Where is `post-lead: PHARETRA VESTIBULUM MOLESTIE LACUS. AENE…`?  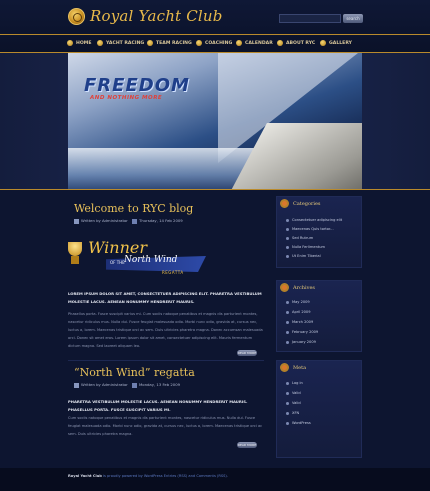 post-lead: PHARETRA VESTIBULUM MOLESTIE LACUS. AENE… is located at coordinates (158, 405).